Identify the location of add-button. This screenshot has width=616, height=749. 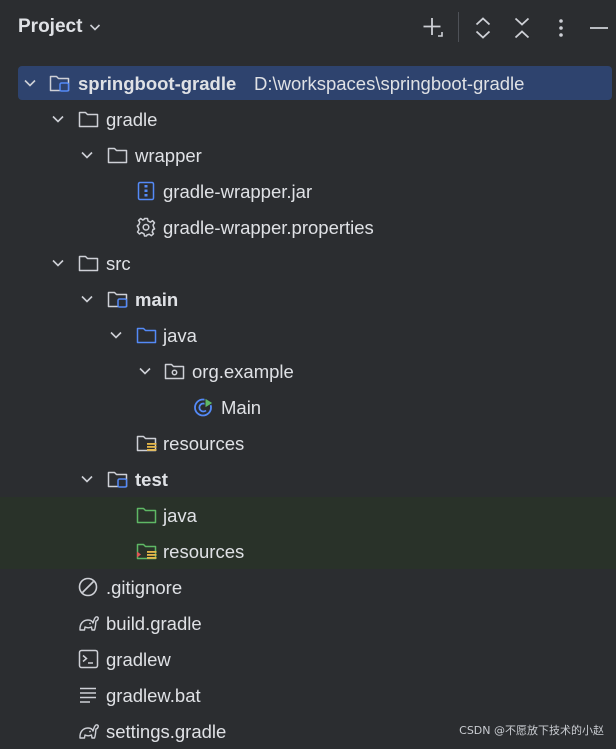
(433, 28).